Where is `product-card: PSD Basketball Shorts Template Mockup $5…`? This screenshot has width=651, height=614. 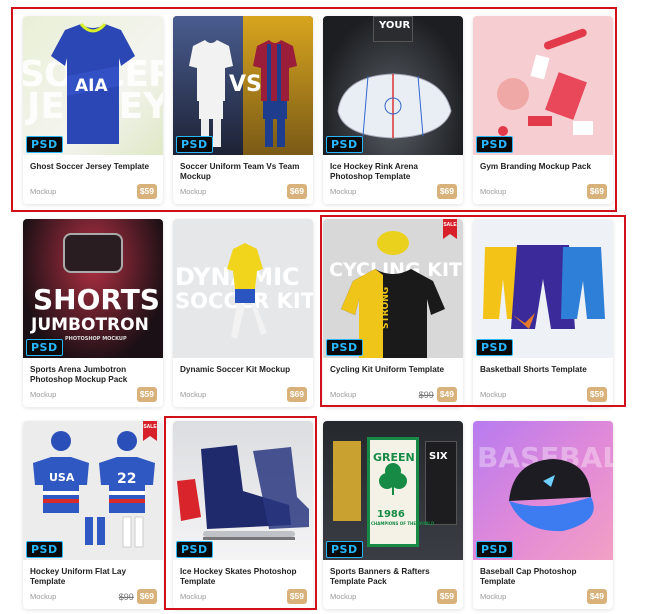 product-card: PSD Basketball Shorts Template Mockup $5… is located at coordinates (543, 313).